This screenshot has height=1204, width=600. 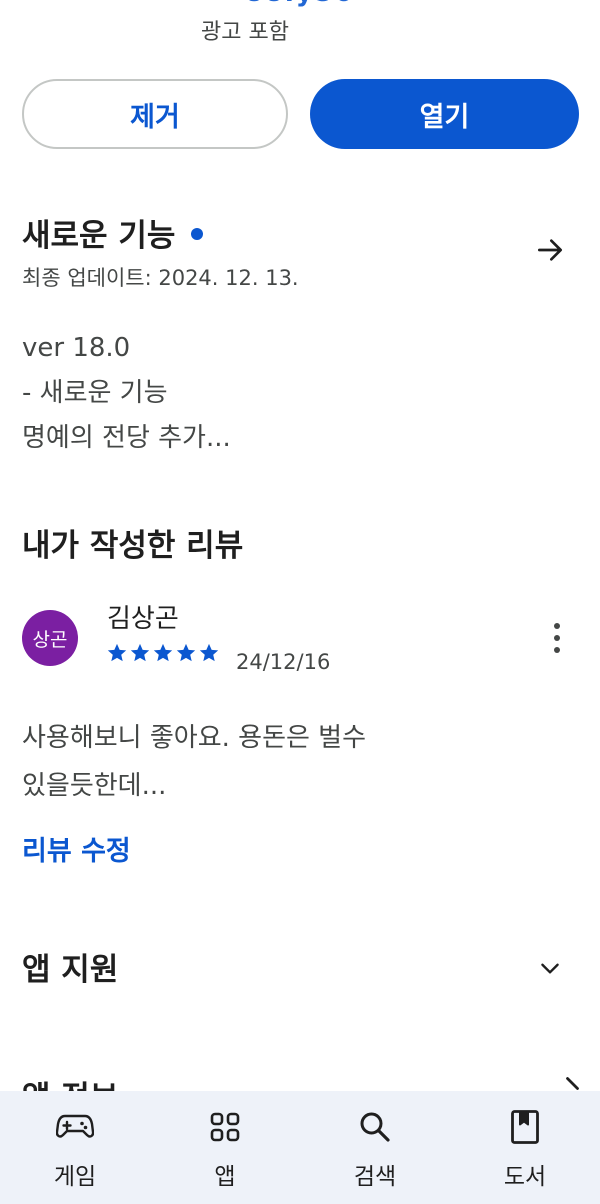 What do you see at coordinates (70, 966) in the screenshot?
I see `app-support-title: 앱 지원` at bounding box center [70, 966].